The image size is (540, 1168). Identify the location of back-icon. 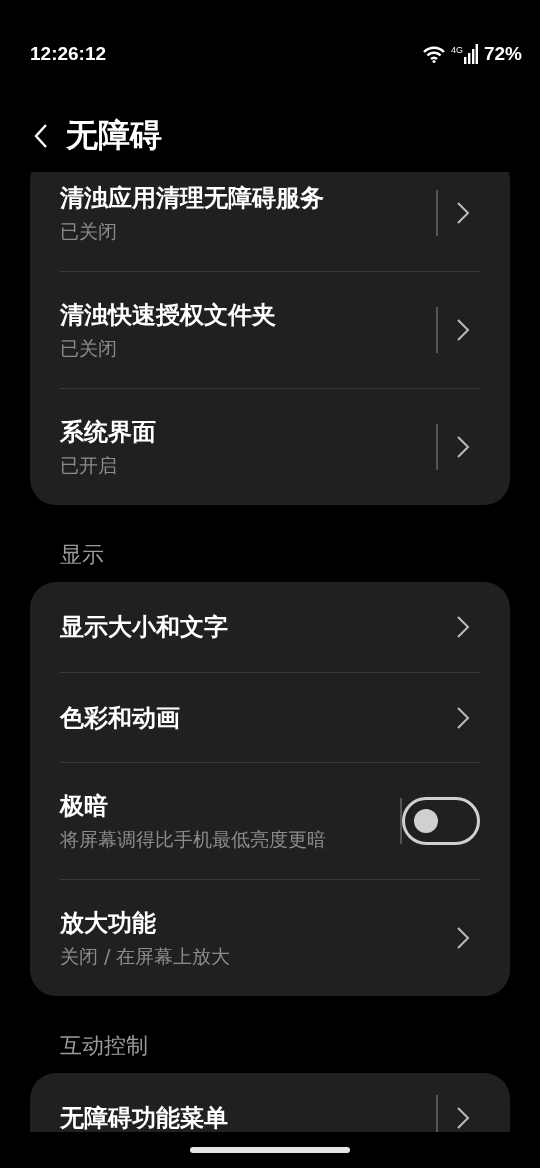
(41, 136).